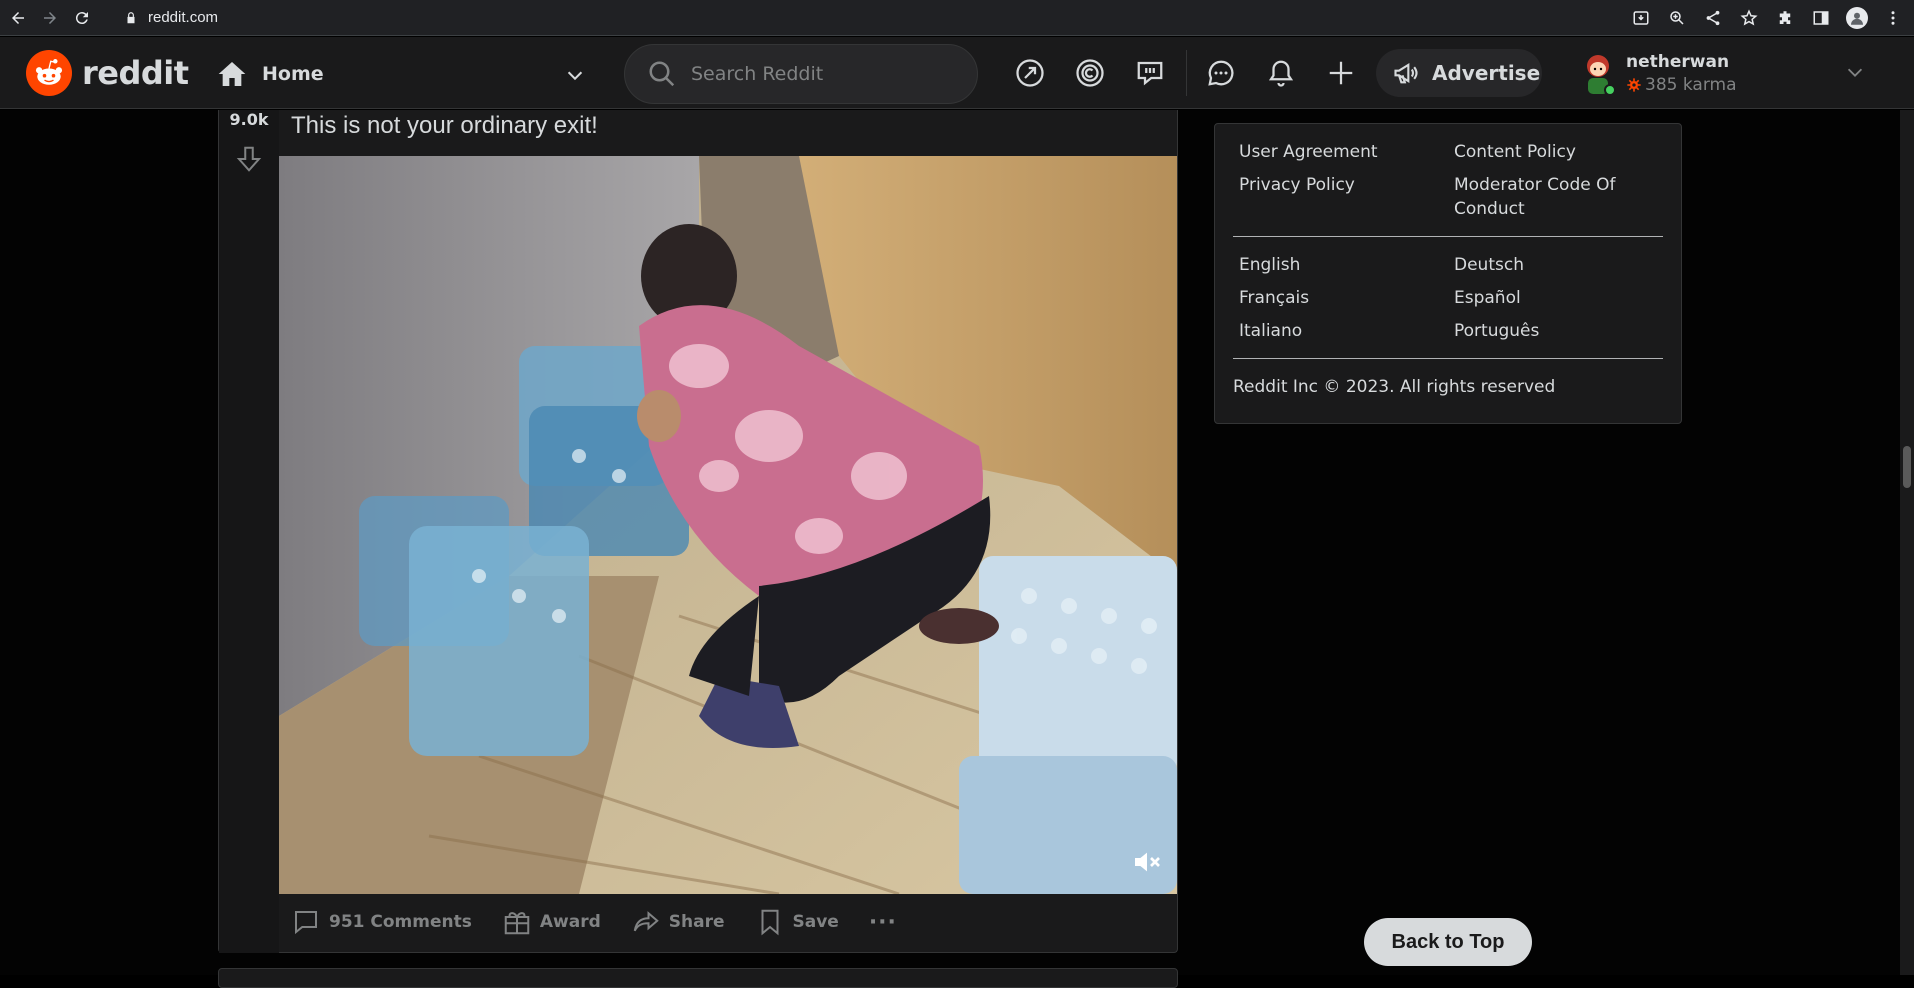 This screenshot has width=1914, height=988. Describe the element at coordinates (1346, 152) in the screenshot. I see `user-agreement-link: User Agreement` at that location.